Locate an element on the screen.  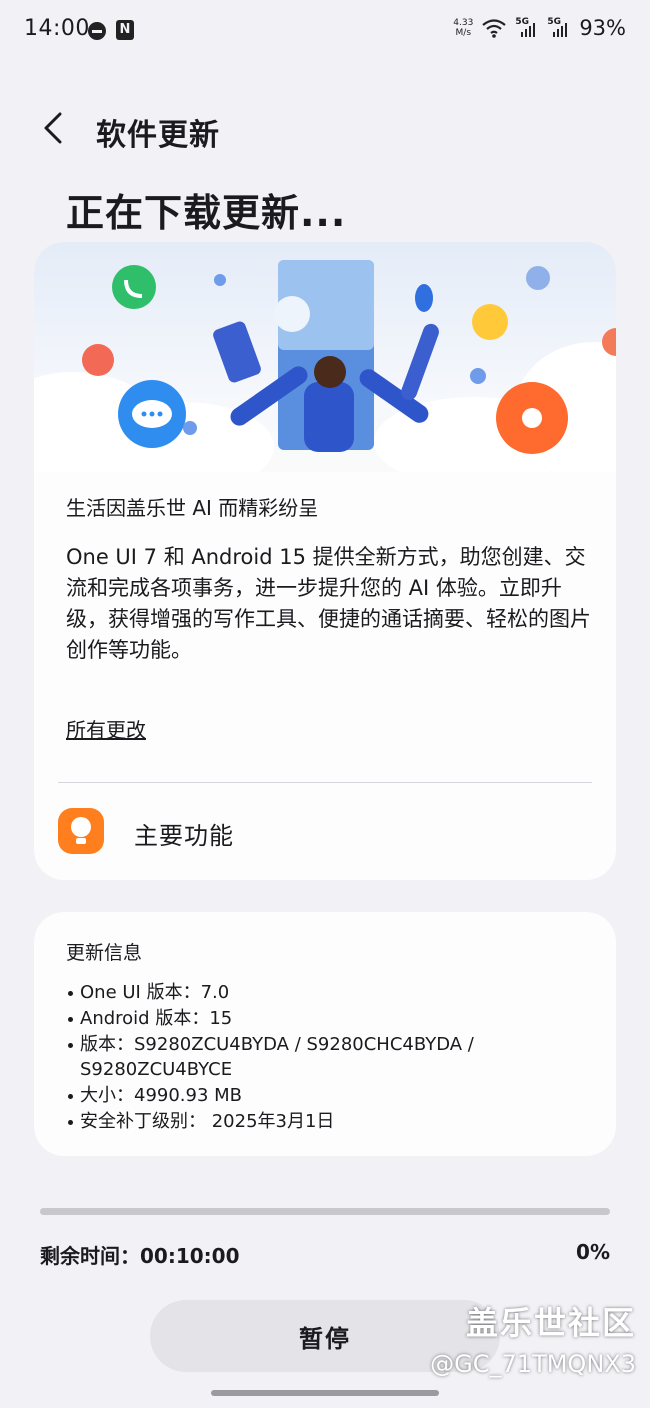
info-item-oneui-version: One UI 版本：7.0 is located at coordinates (326, 992).